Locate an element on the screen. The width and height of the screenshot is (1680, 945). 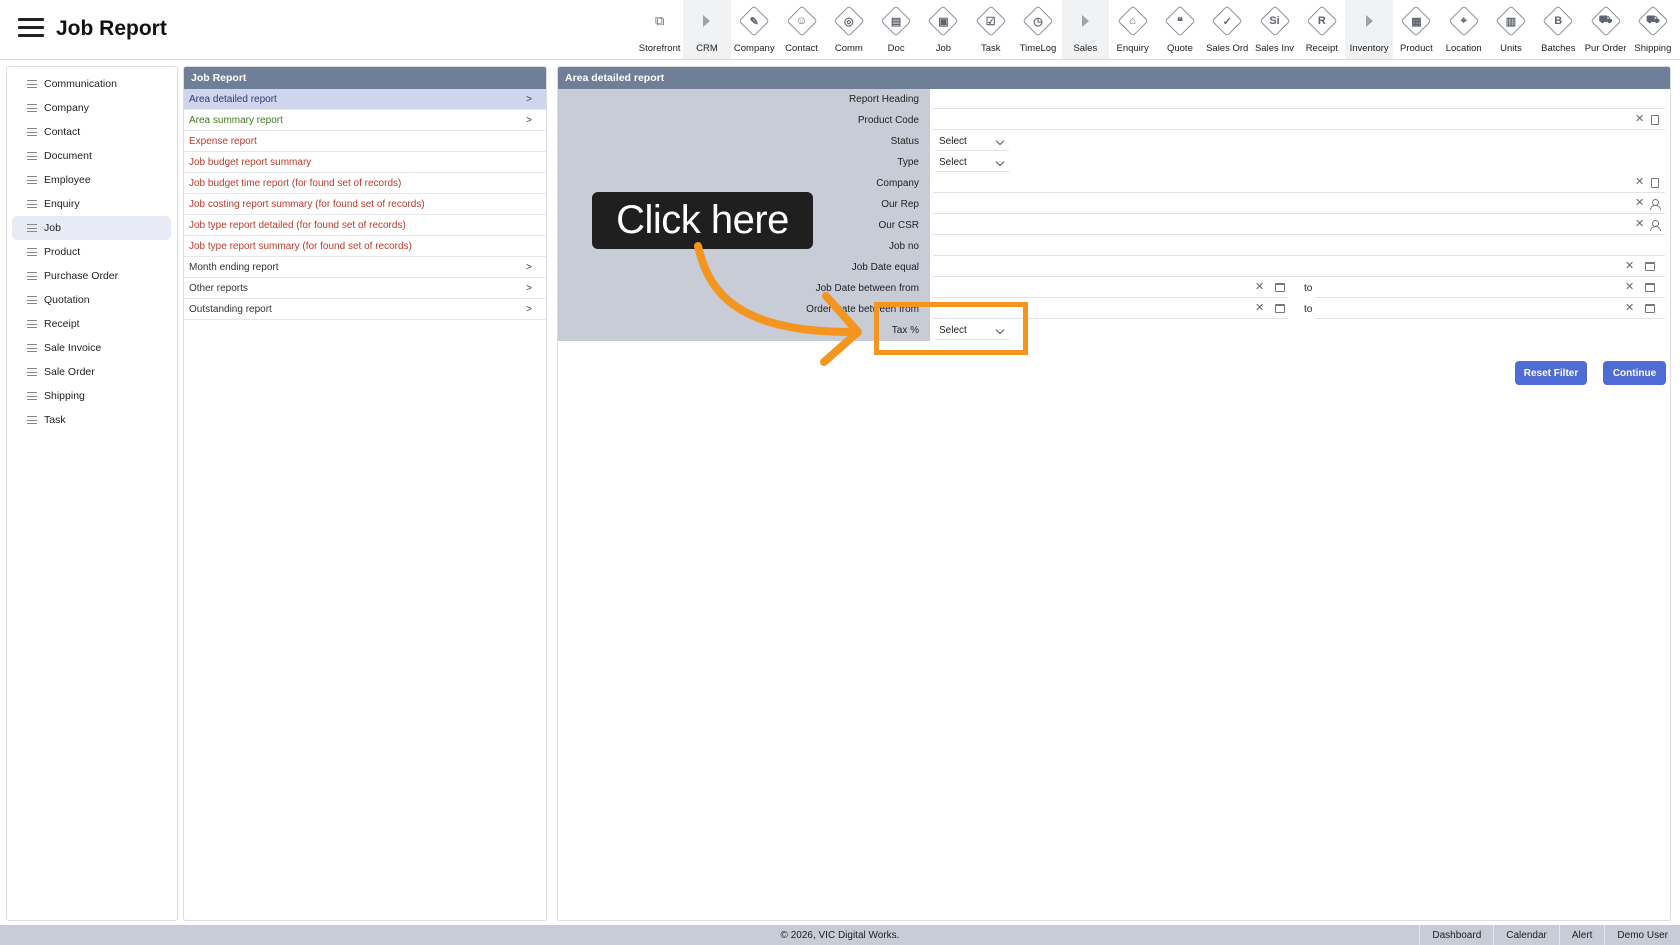
report-item: Expense report is located at coordinates (365, 141).